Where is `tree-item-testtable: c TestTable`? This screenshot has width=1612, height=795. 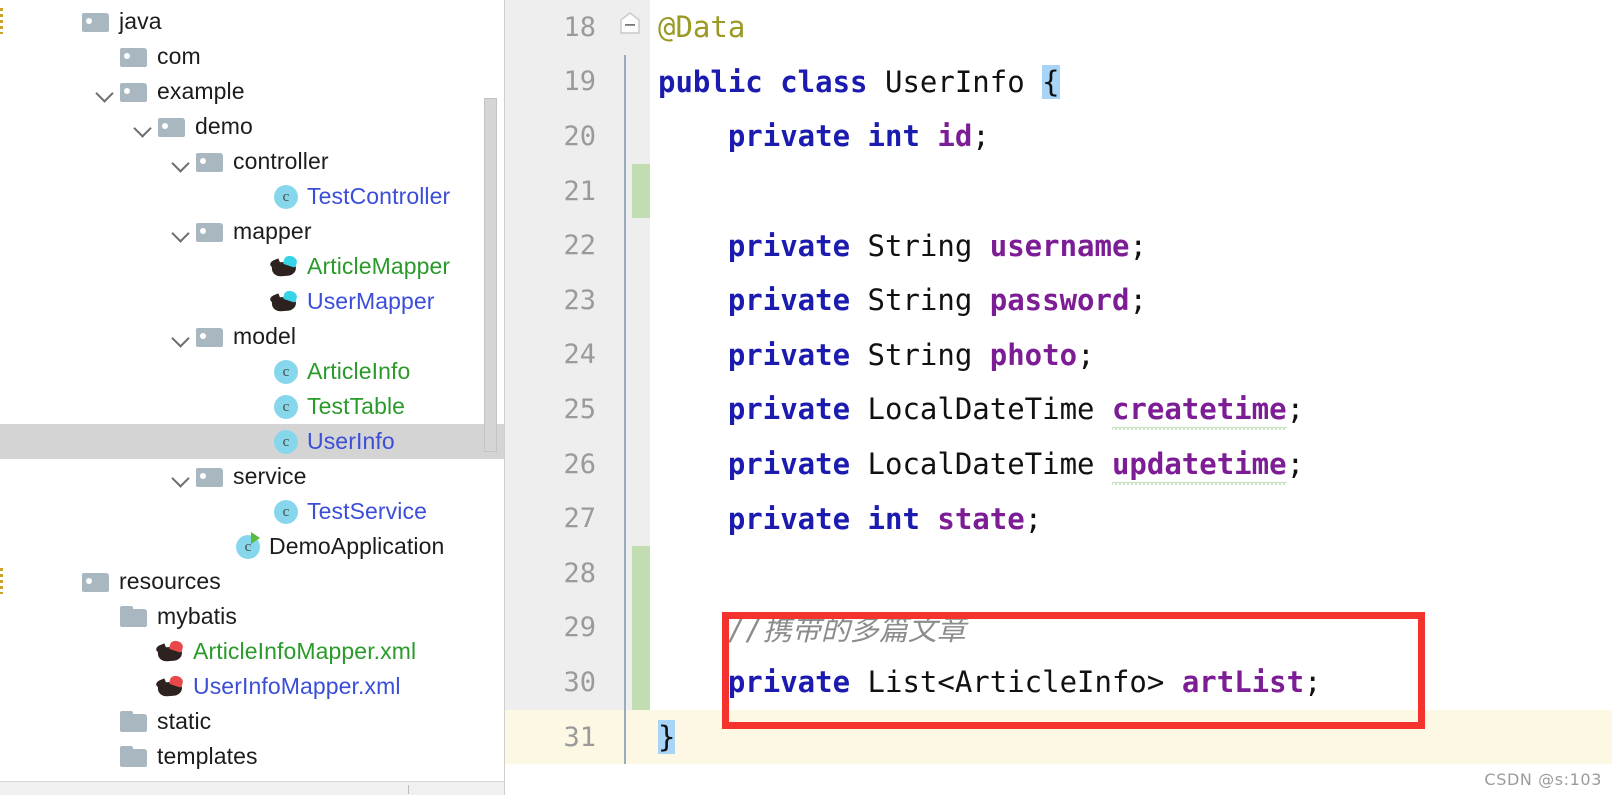
tree-item-testtable: c TestTable is located at coordinates (252, 406).